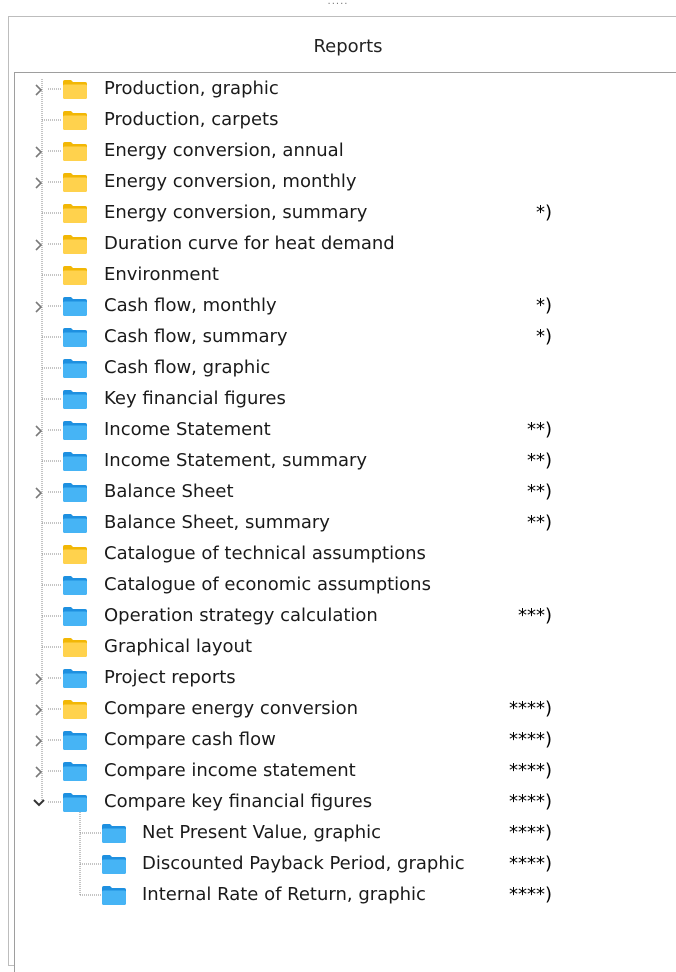 Image resolution: width=676 pixels, height=972 pixels. Describe the element at coordinates (230, 770) in the screenshot. I see `tree-item-label: Compare income statement` at that location.